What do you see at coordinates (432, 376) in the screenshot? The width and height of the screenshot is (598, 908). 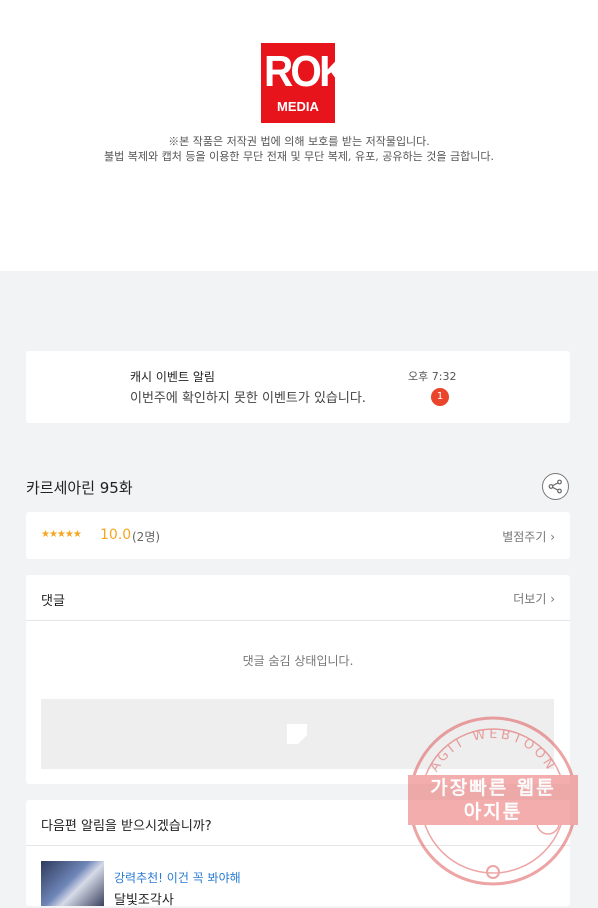 I see `notification-time: 오후 7:32` at bounding box center [432, 376].